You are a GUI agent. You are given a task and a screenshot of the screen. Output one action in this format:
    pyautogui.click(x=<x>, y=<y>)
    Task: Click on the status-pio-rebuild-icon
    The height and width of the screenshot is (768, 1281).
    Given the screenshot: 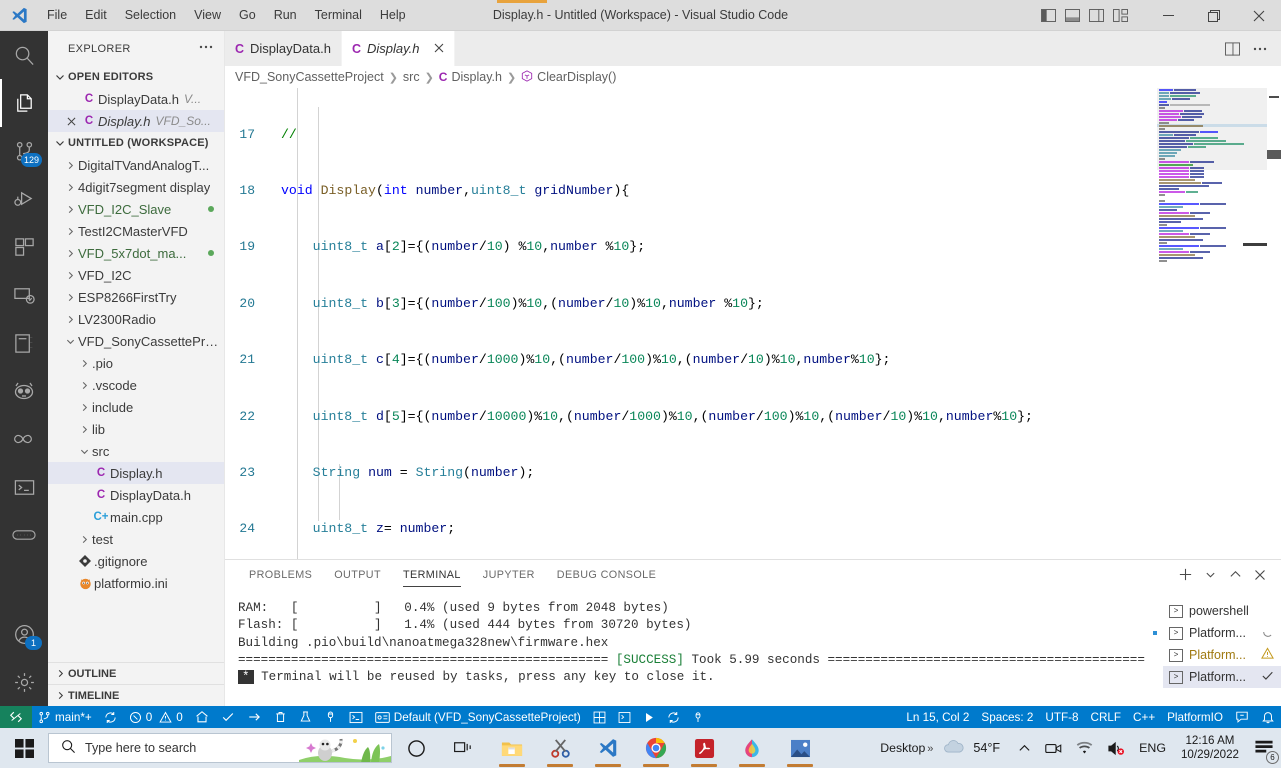 What is the action you would take?
    pyautogui.click(x=673, y=717)
    